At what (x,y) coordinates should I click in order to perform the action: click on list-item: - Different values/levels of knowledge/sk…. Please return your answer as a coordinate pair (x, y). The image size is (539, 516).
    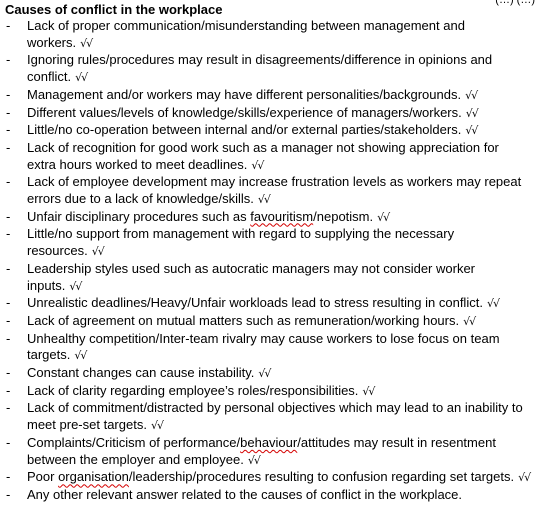
    Looking at the image, I should click on (269, 114).